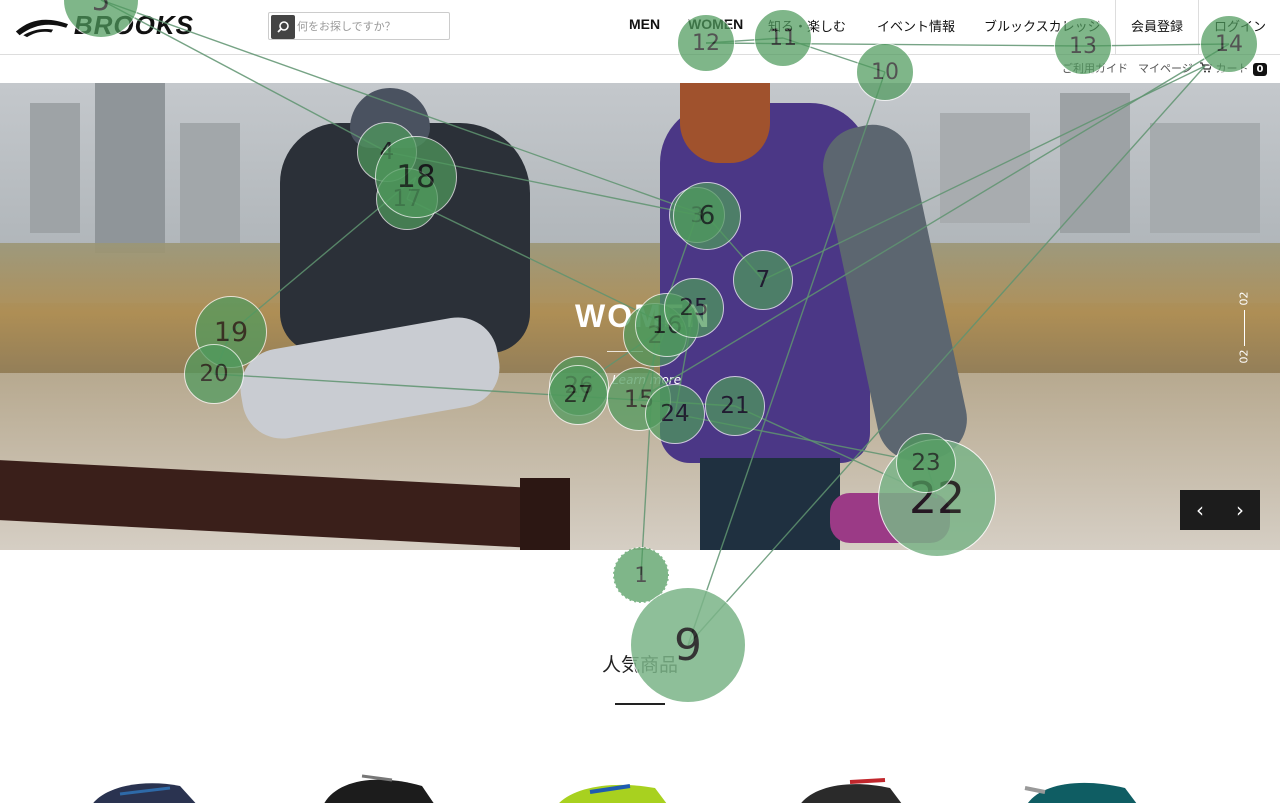 This screenshot has height=803, width=1280. Describe the element at coordinates (640, 704) in the screenshot. I see `section-underline` at that location.